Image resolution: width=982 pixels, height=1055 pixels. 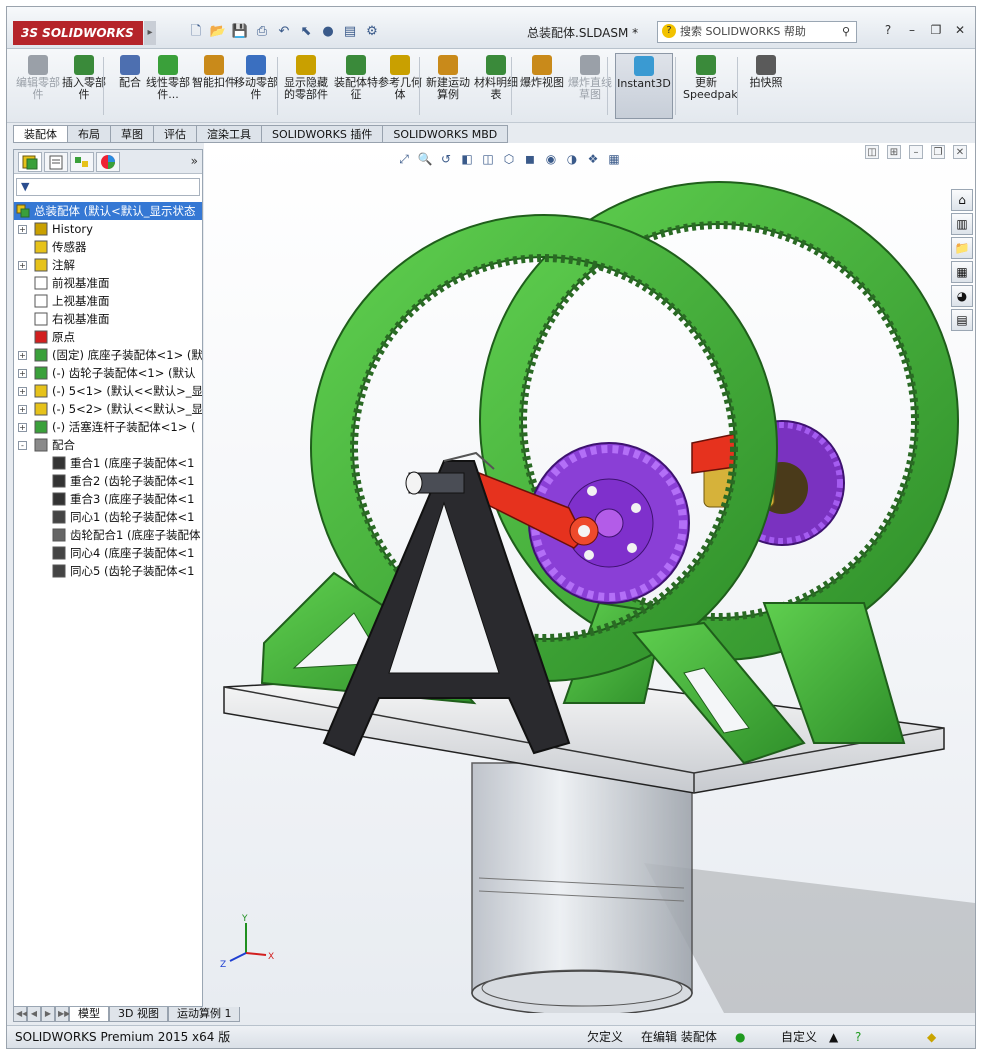 What do you see at coordinates (962, 224) in the screenshot?
I see `design-library-icon: ▥` at bounding box center [962, 224].